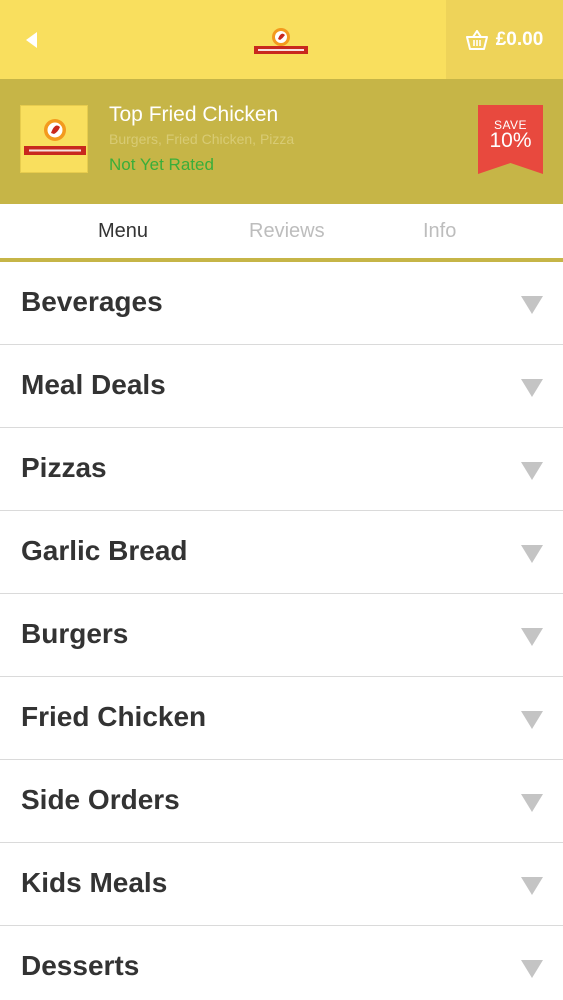 This screenshot has width=563, height=1000. I want to click on category-label: Beverages, so click(92, 301).